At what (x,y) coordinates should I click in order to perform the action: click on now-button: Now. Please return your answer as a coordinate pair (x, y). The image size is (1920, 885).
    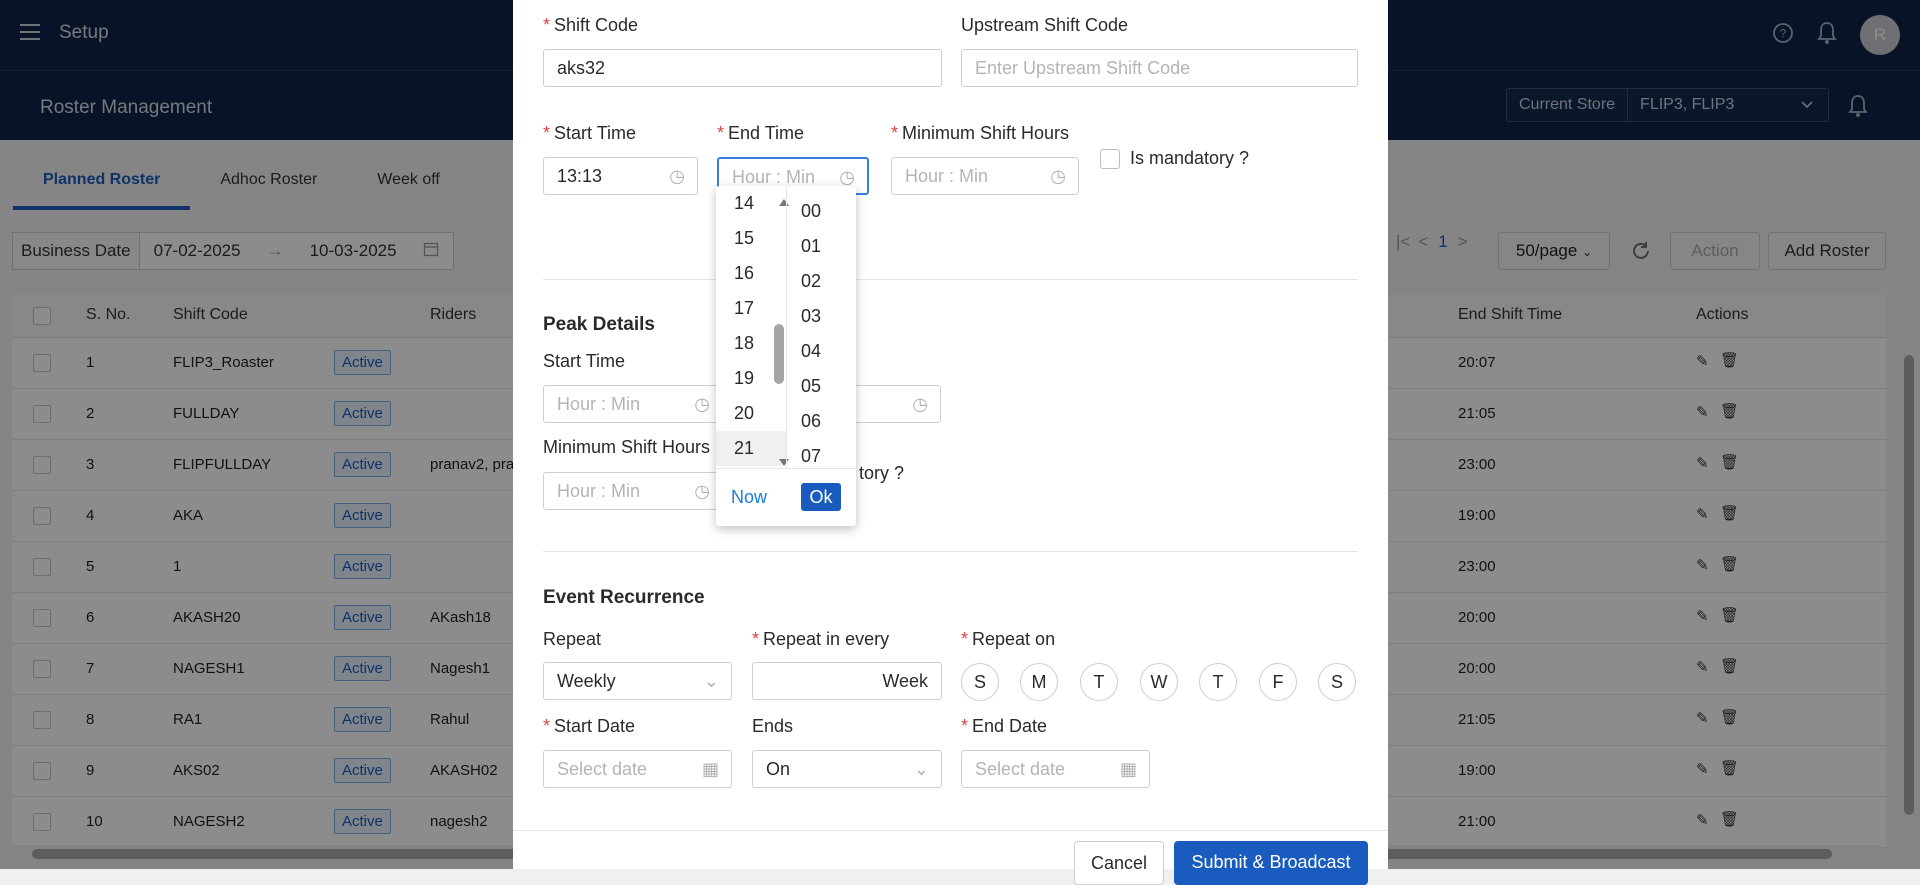
    Looking at the image, I should click on (749, 497).